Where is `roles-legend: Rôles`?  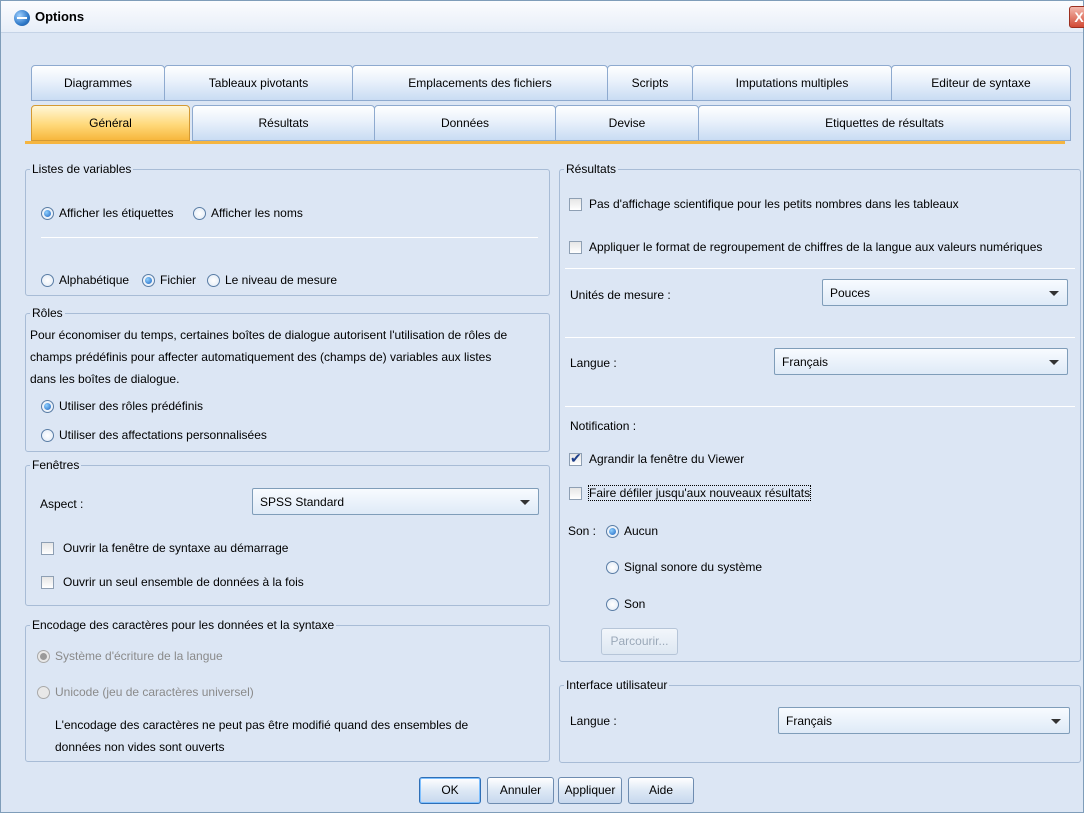 roles-legend: Rôles is located at coordinates (47, 313).